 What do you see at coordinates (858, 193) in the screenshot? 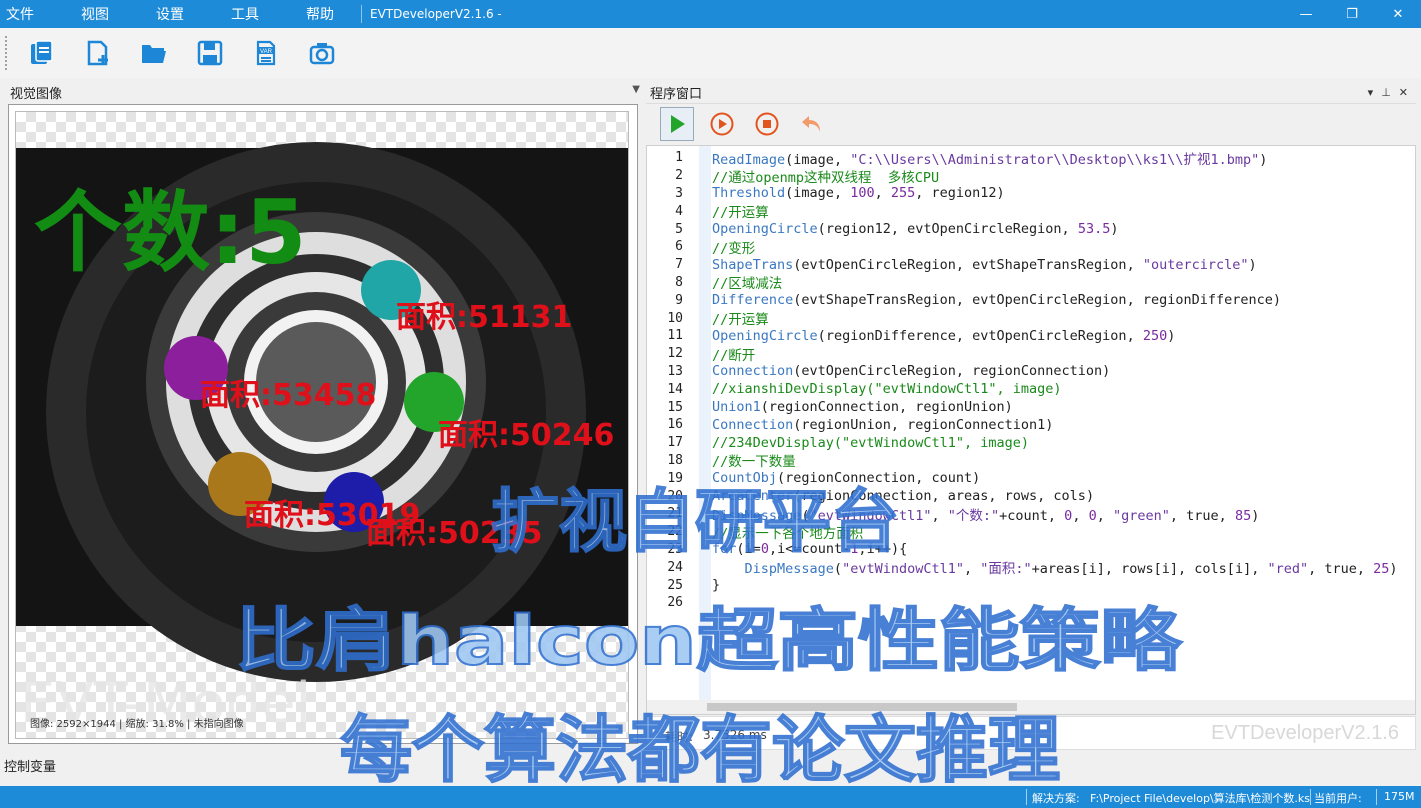
I see `line-code: Threshold(image, 100, 255, region12)` at bounding box center [858, 193].